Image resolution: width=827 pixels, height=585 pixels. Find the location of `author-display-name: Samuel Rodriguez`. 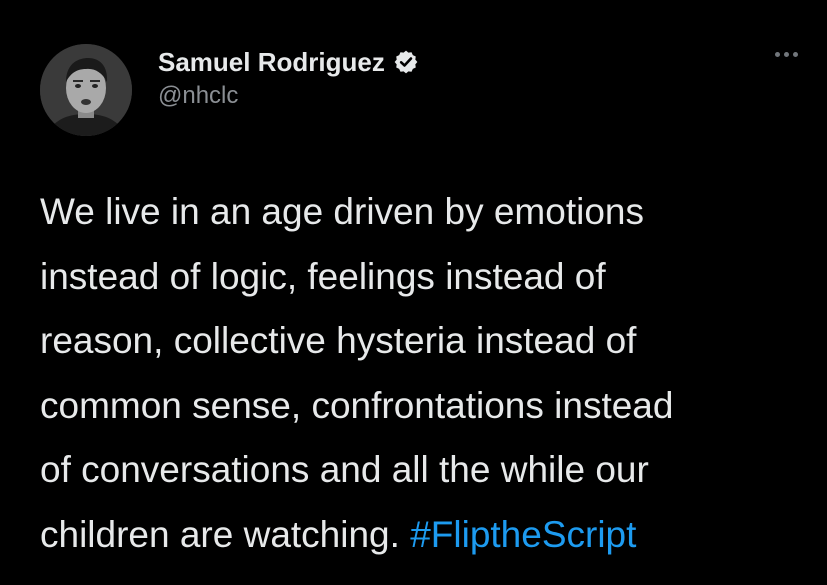

author-display-name: Samuel Rodriguez is located at coordinates (271, 62).